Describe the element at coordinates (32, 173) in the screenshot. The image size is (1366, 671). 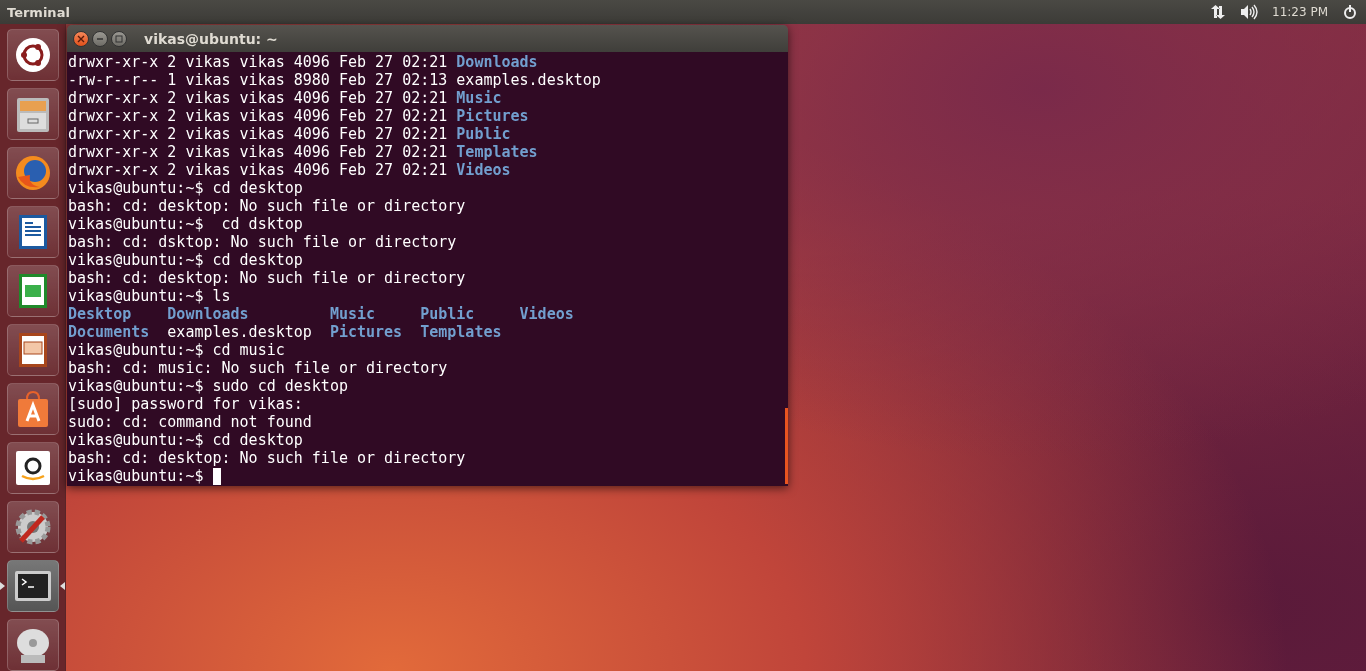
I see `browser-launcher-icon` at that location.